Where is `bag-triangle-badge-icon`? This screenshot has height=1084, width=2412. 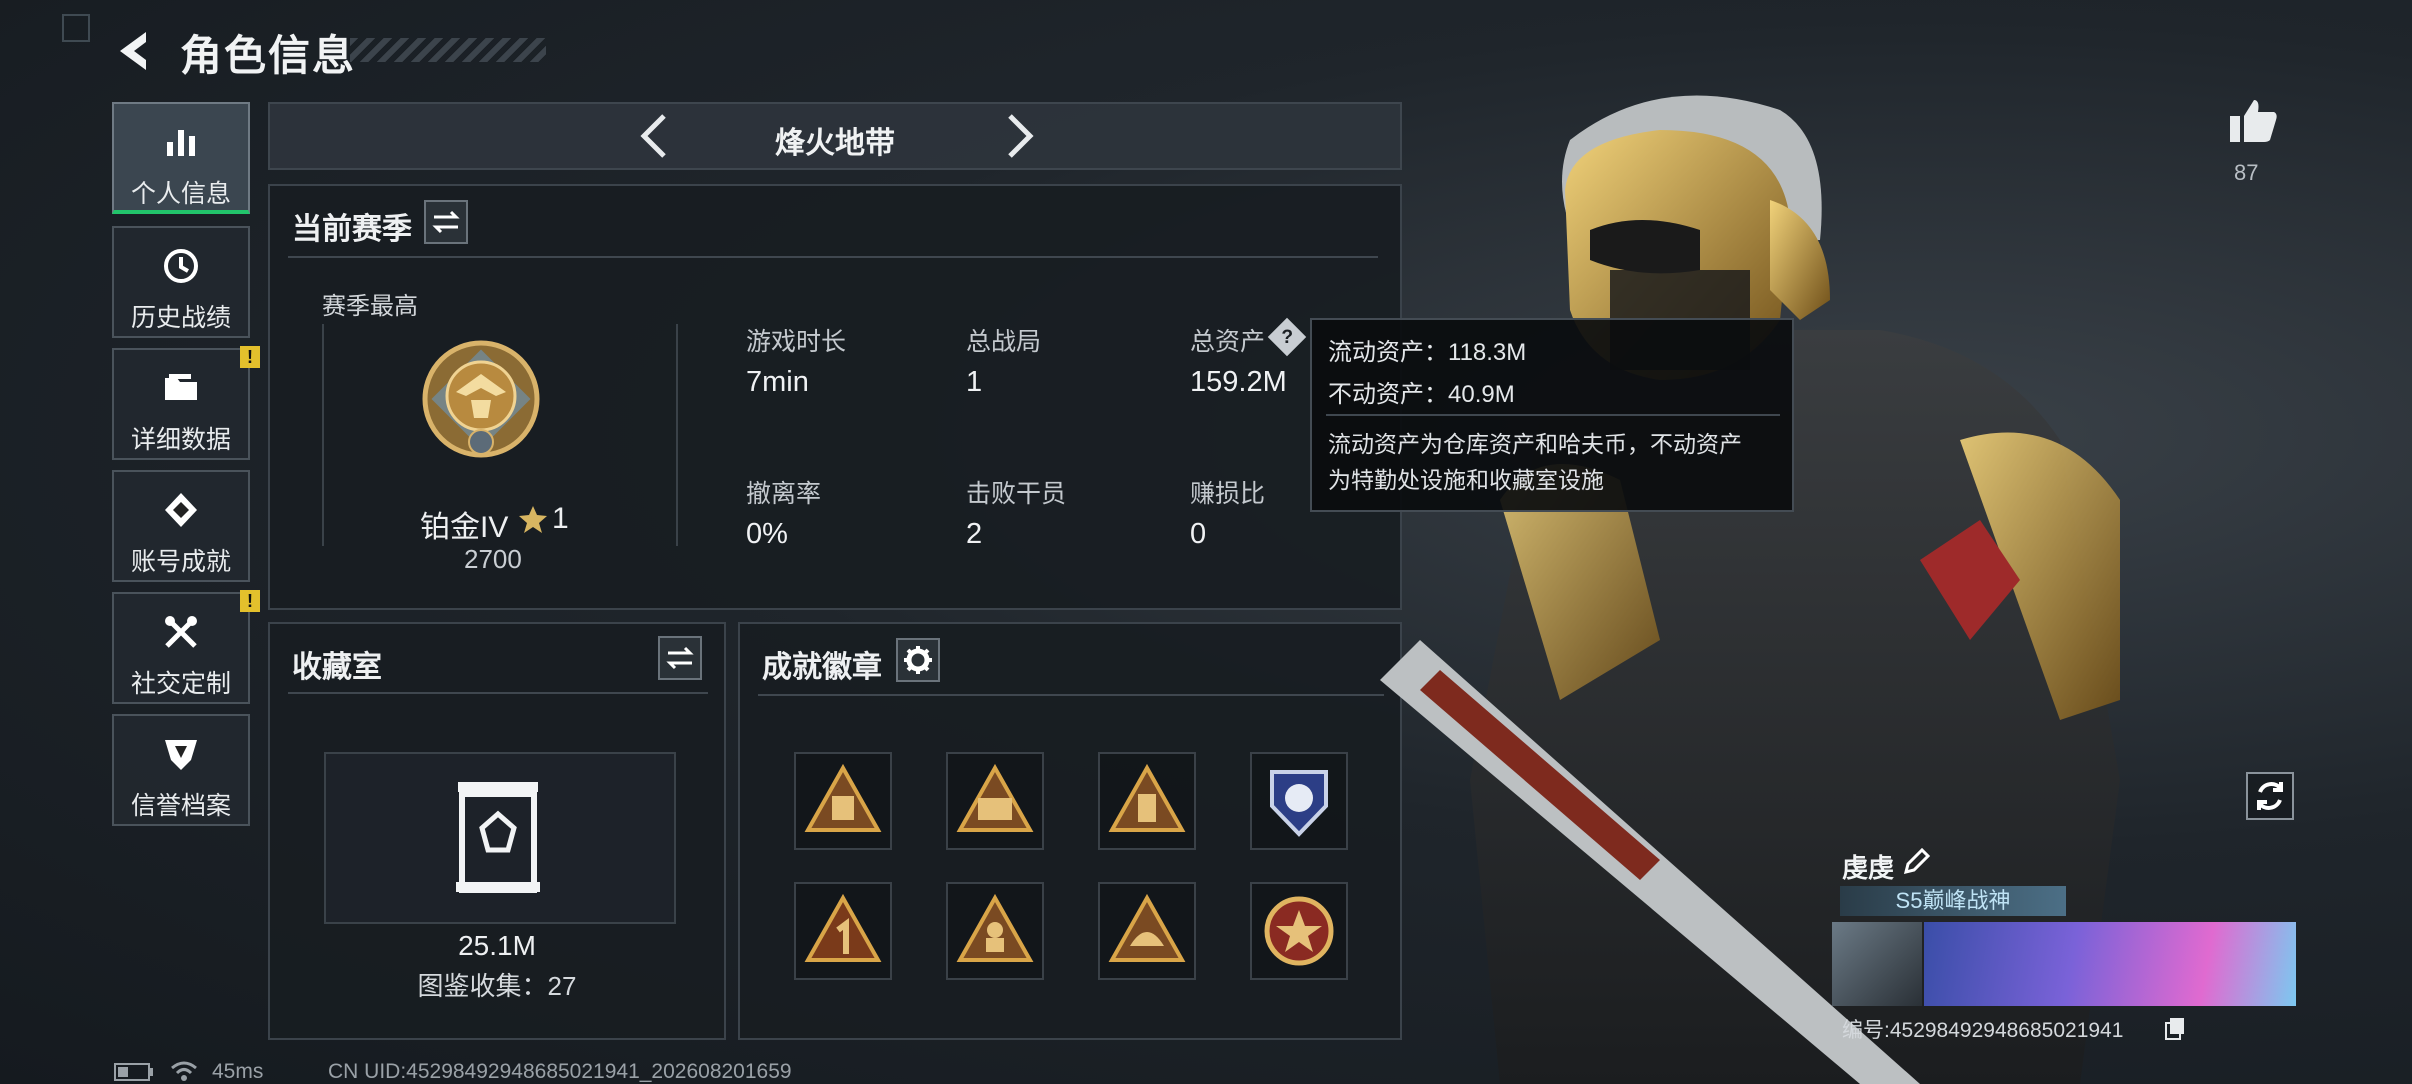 bag-triangle-badge-icon is located at coordinates (843, 797).